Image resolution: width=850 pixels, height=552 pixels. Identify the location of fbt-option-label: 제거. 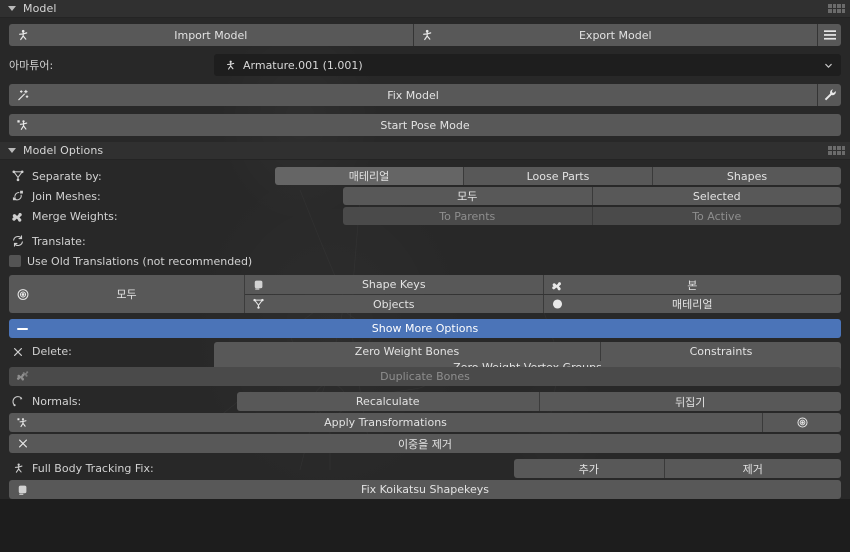
(752, 469).